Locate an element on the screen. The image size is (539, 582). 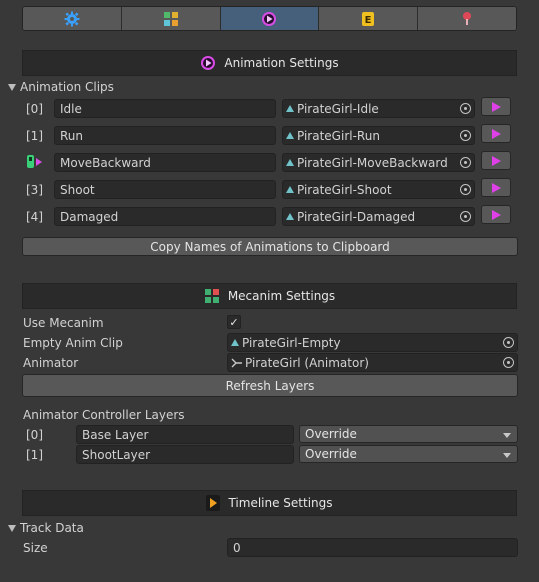
animation-settings-header: Animation Settings is located at coordinates (269, 63).